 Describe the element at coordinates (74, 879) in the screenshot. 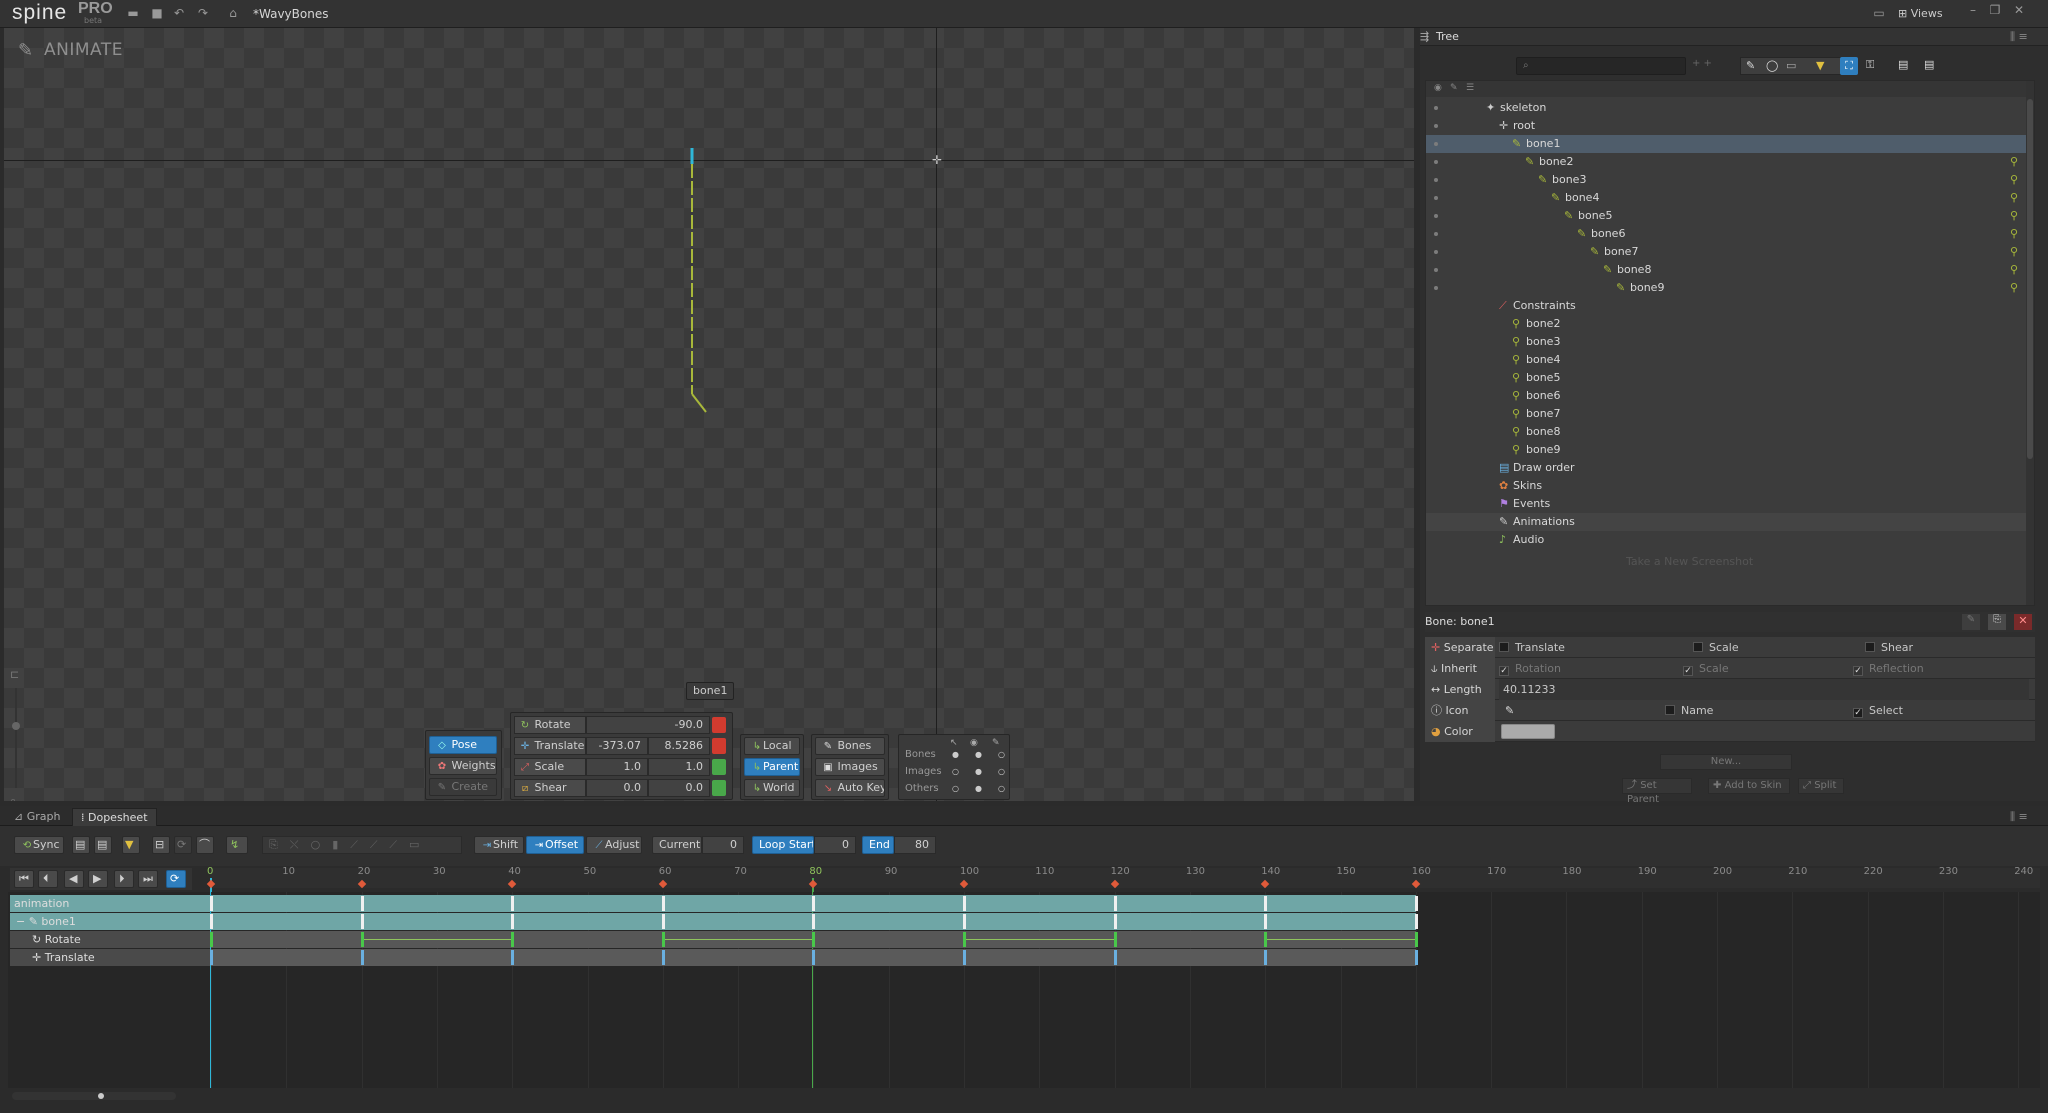

I see `play-reverse-icon: ◀` at that location.